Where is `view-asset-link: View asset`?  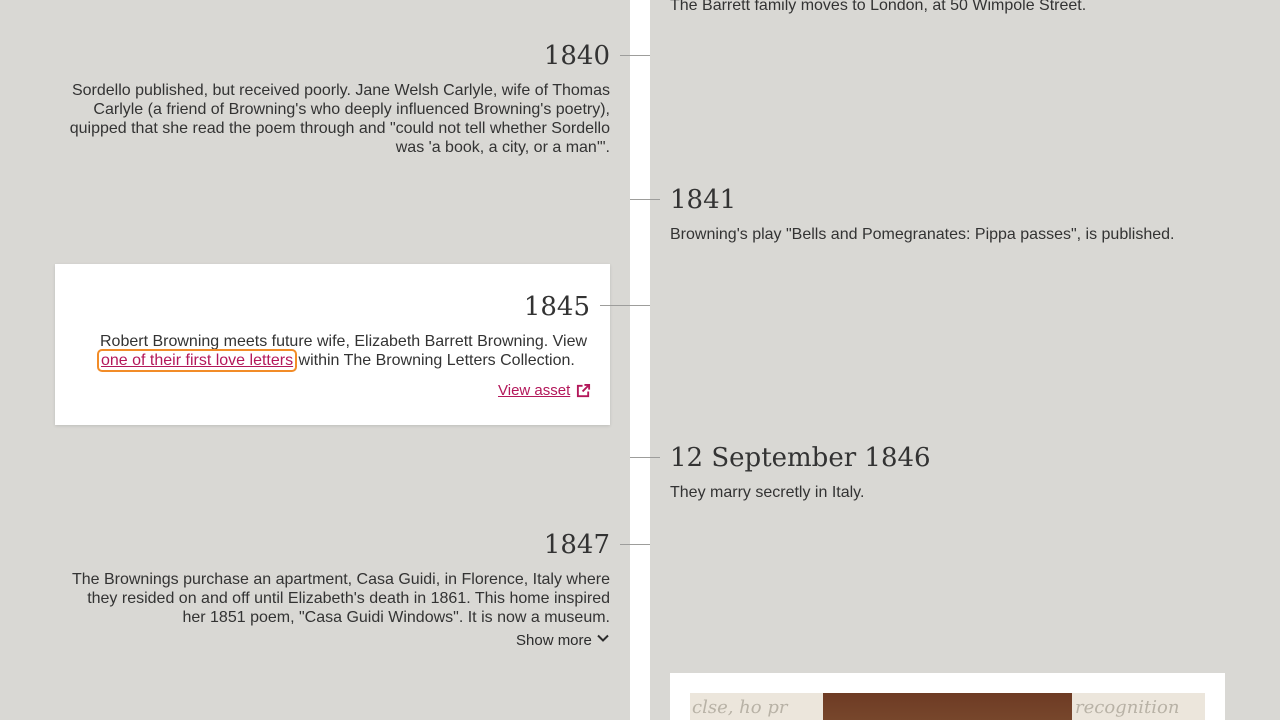 view-asset-link: View asset is located at coordinates (544, 390).